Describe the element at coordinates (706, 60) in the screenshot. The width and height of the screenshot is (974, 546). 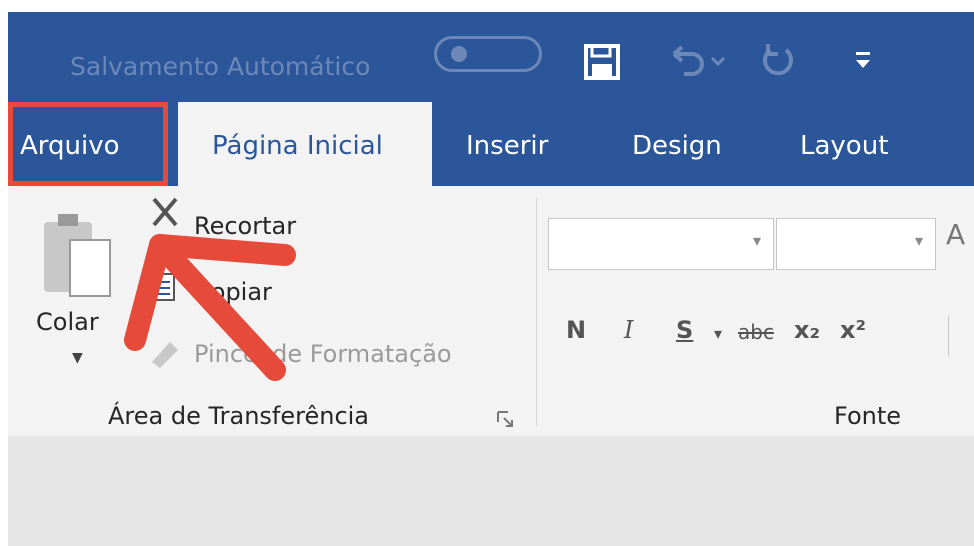
I see `undo-icon` at that location.